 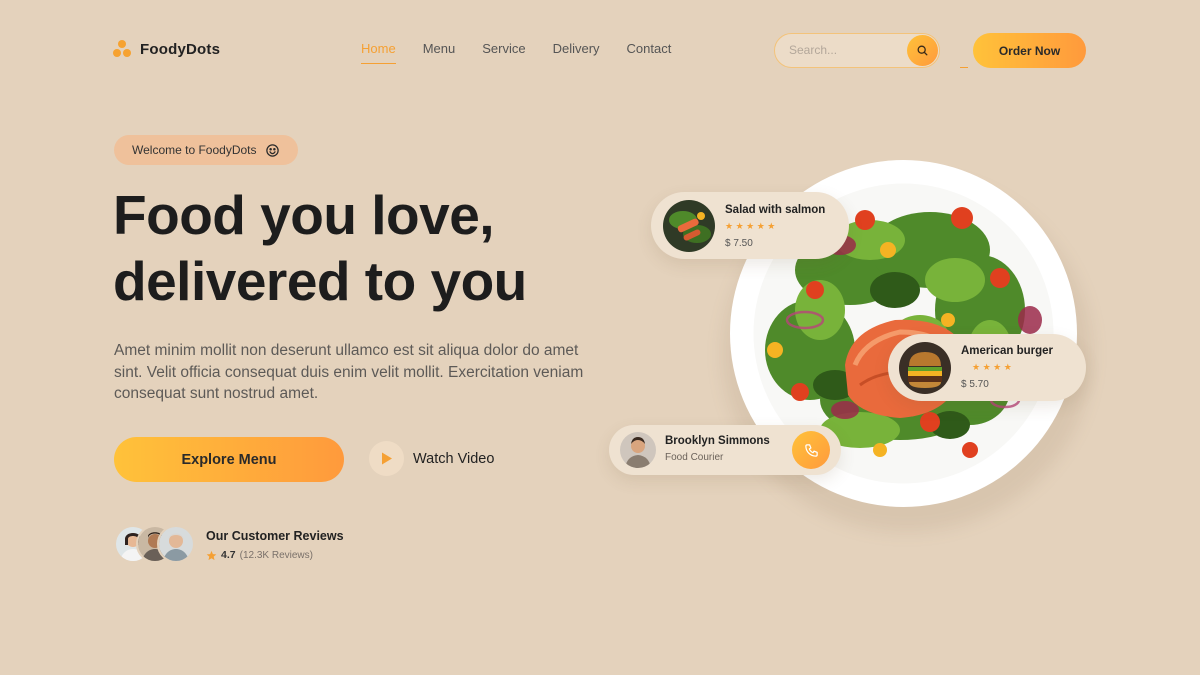 I want to click on food-card-salmon: Salad with salmon ★★★★★ $ 7.50, so click(x=750, y=225).